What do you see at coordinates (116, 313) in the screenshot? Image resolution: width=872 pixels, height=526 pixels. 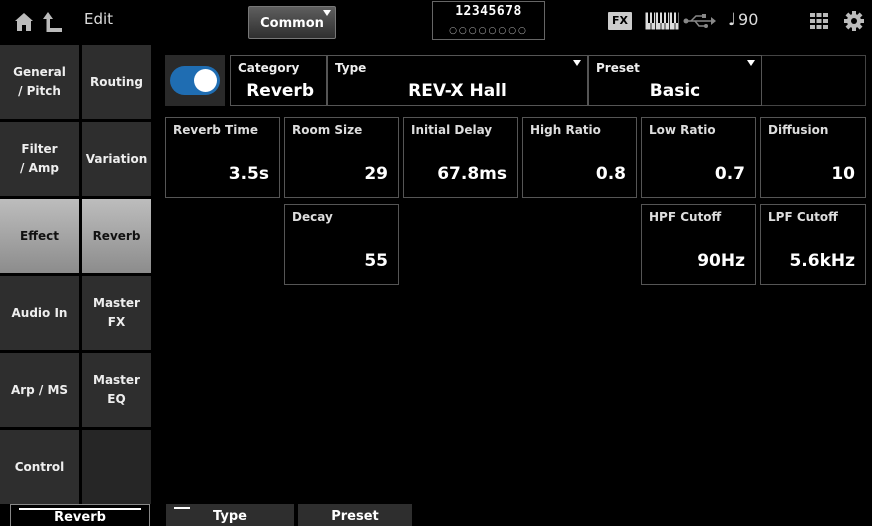 I see `subnav-master-fx: Master FX` at bounding box center [116, 313].